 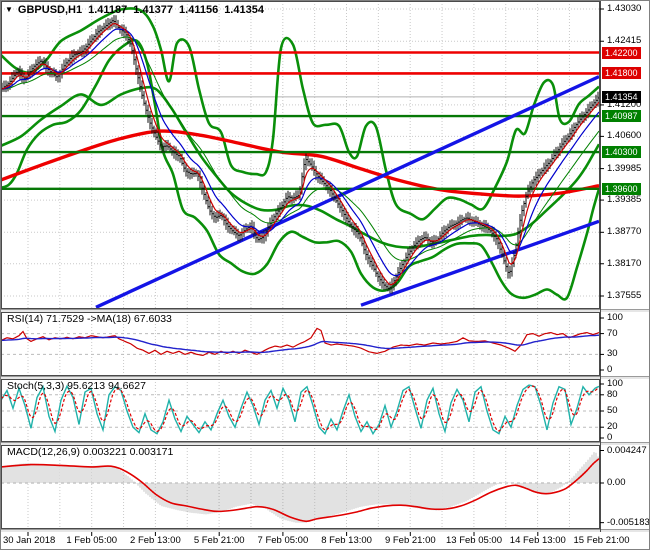 I want to click on macd-panel, so click(x=300, y=487).